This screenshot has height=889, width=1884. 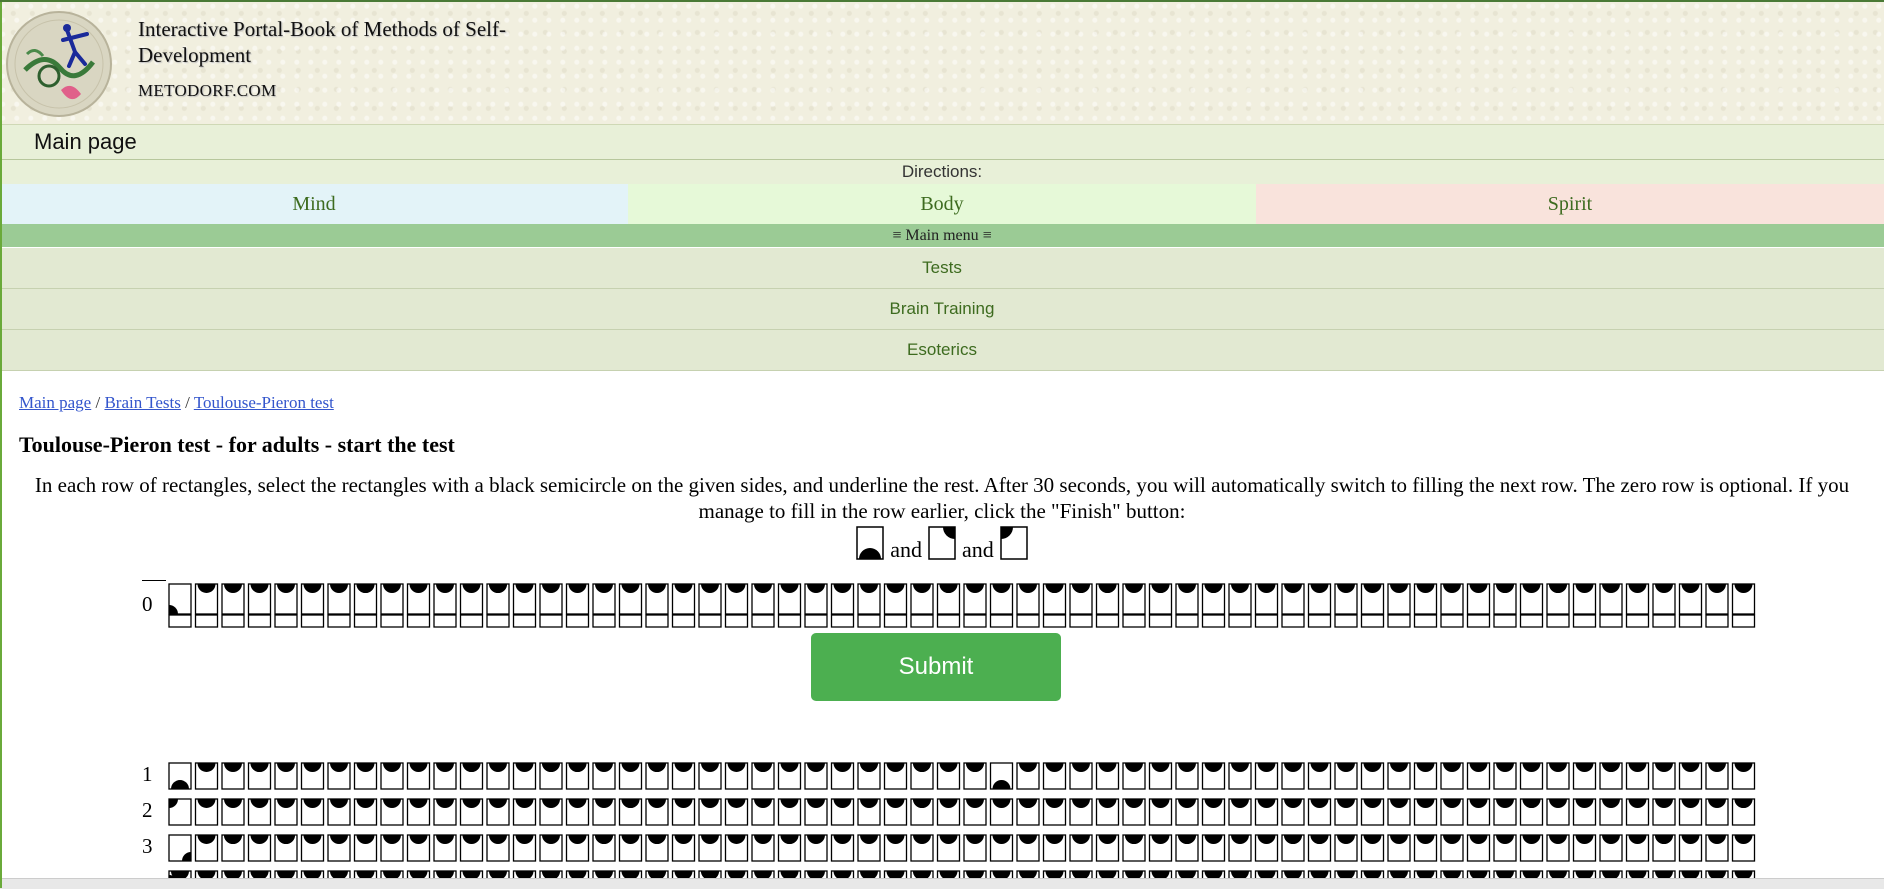 What do you see at coordinates (936, 667) in the screenshot?
I see `submit-button: Submit` at bounding box center [936, 667].